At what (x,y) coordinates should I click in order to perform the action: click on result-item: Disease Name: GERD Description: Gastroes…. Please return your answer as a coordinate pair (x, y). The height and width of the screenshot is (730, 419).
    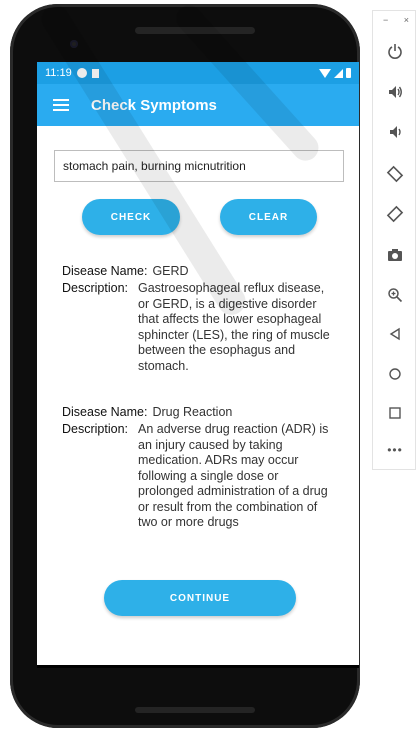
    Looking at the image, I should click on (198, 319).